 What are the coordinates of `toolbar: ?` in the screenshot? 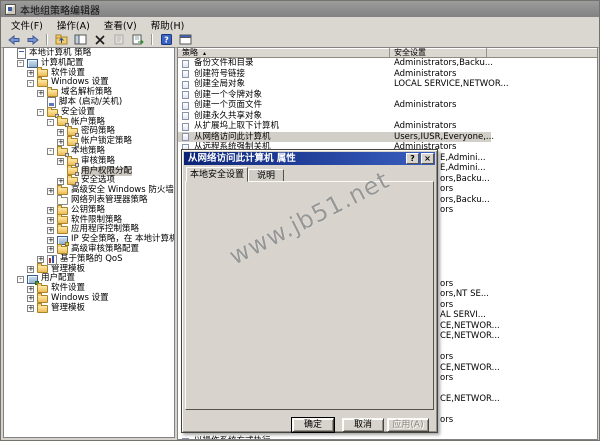 It's located at (300, 40).